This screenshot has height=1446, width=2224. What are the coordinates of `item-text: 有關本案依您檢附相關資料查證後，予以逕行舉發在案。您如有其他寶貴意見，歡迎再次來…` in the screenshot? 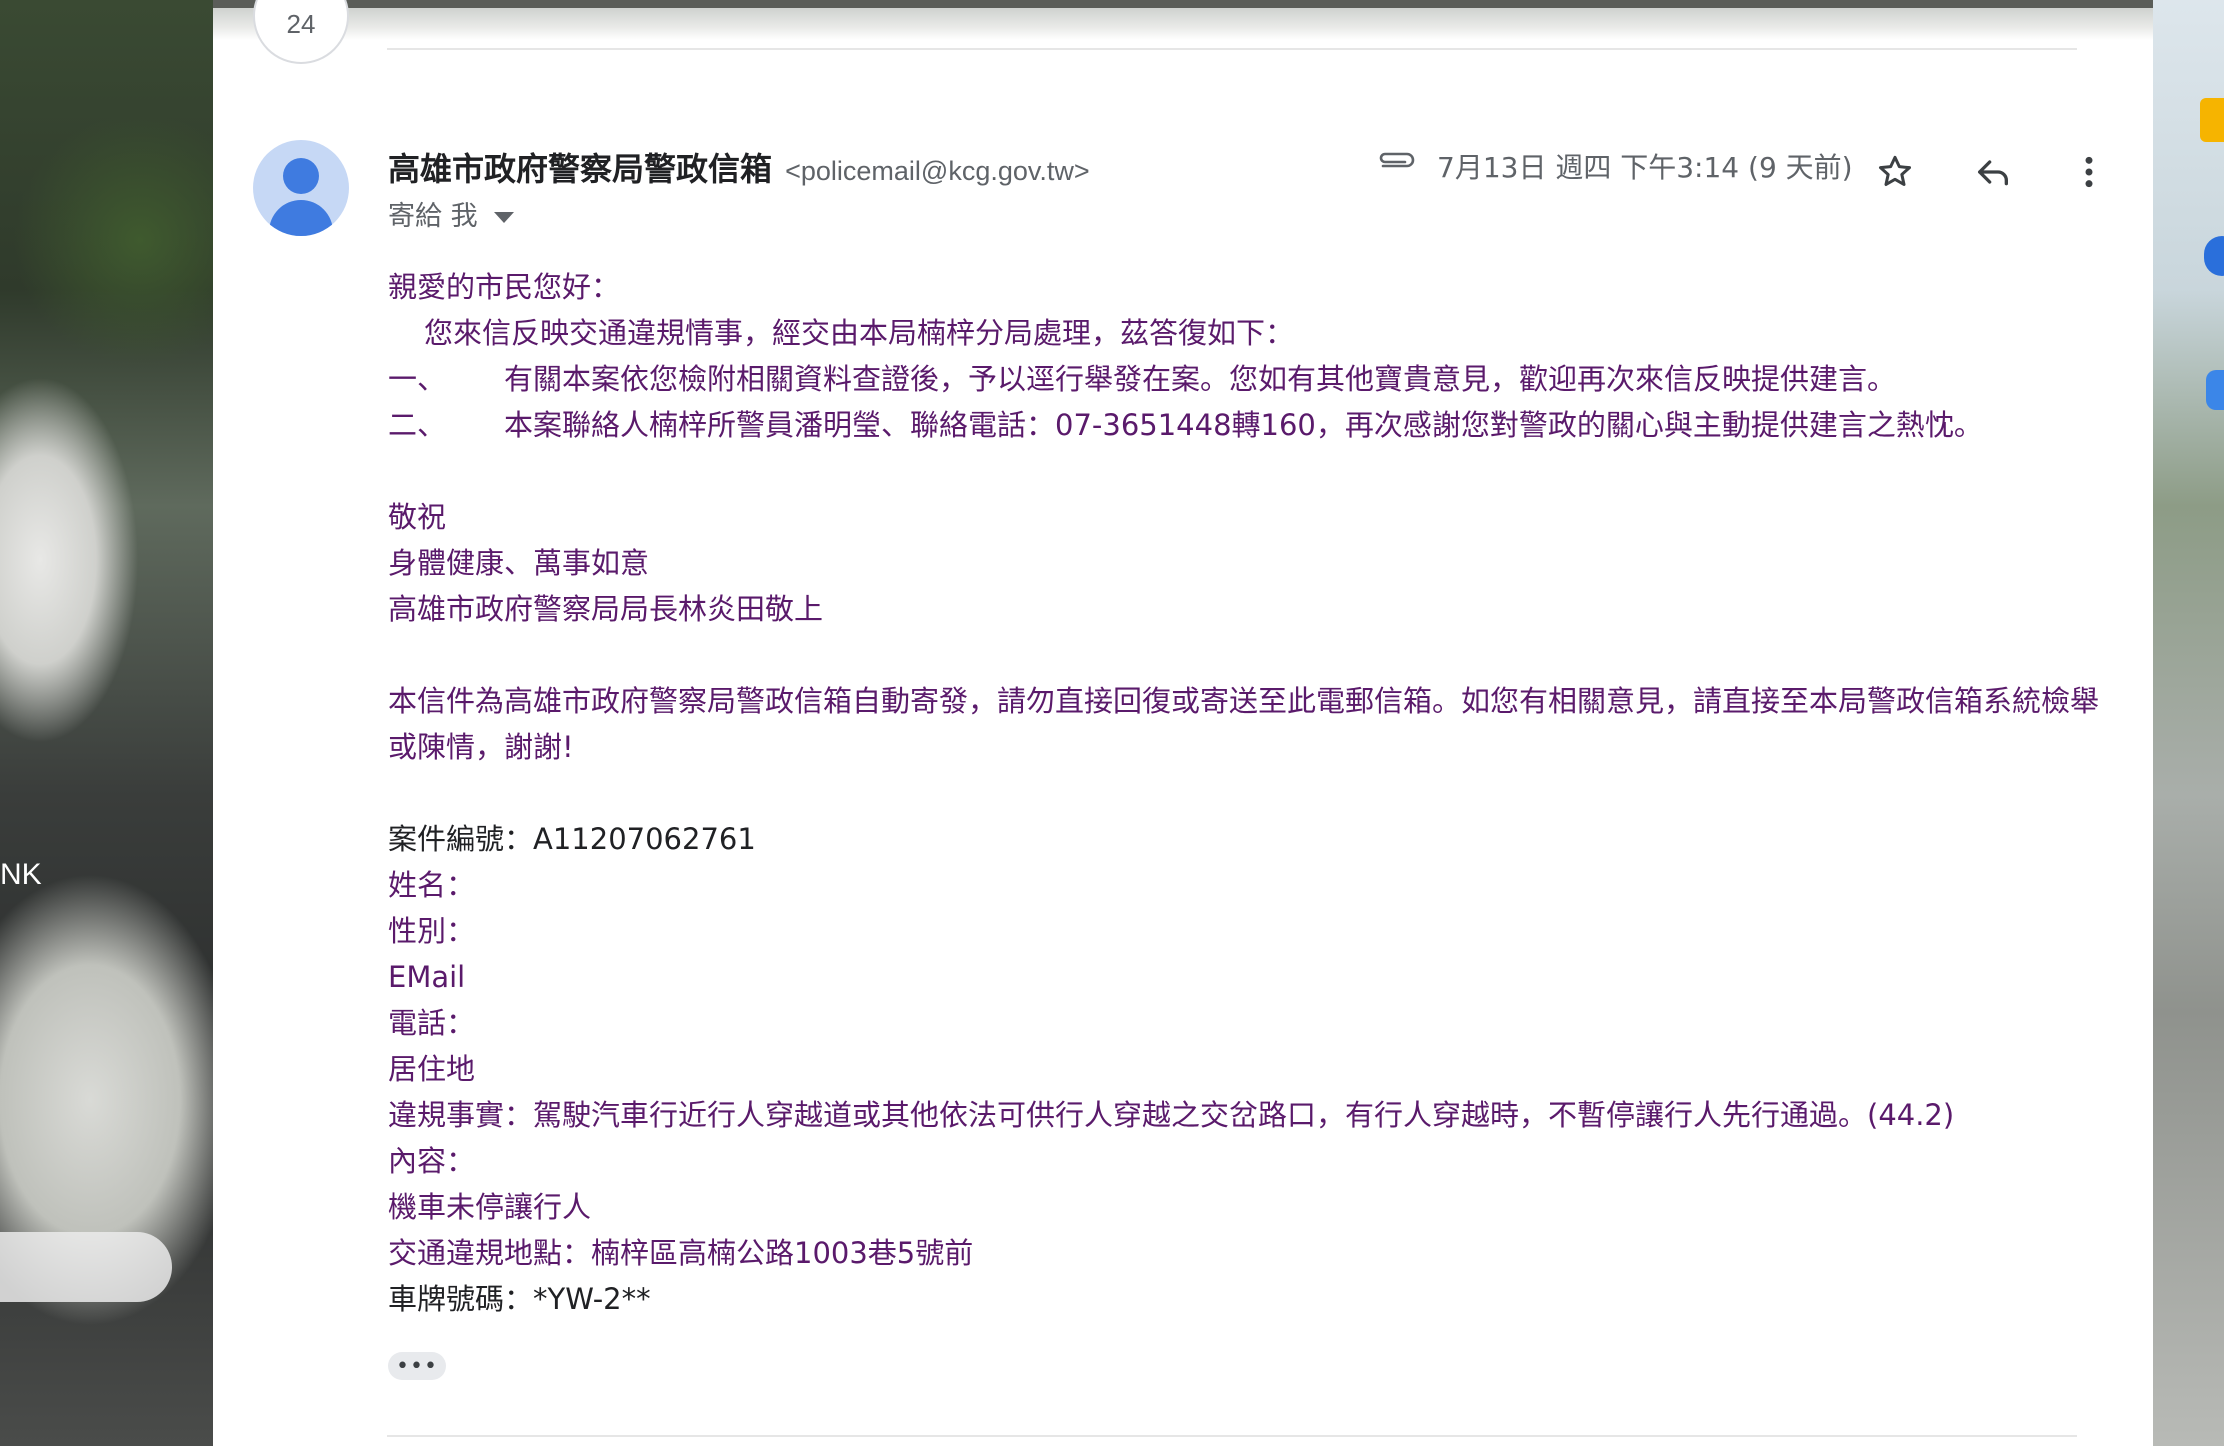 It's located at (1200, 379).